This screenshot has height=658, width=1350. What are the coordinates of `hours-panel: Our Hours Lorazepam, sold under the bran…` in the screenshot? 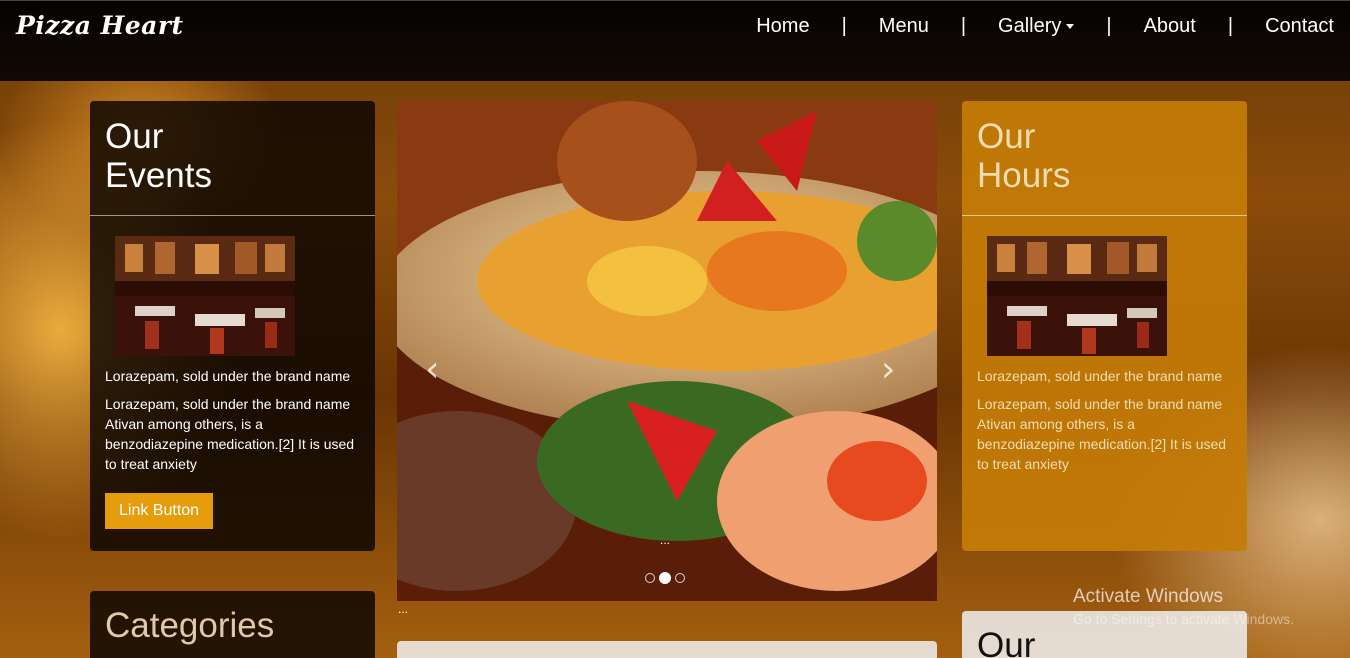 It's located at (1104, 326).